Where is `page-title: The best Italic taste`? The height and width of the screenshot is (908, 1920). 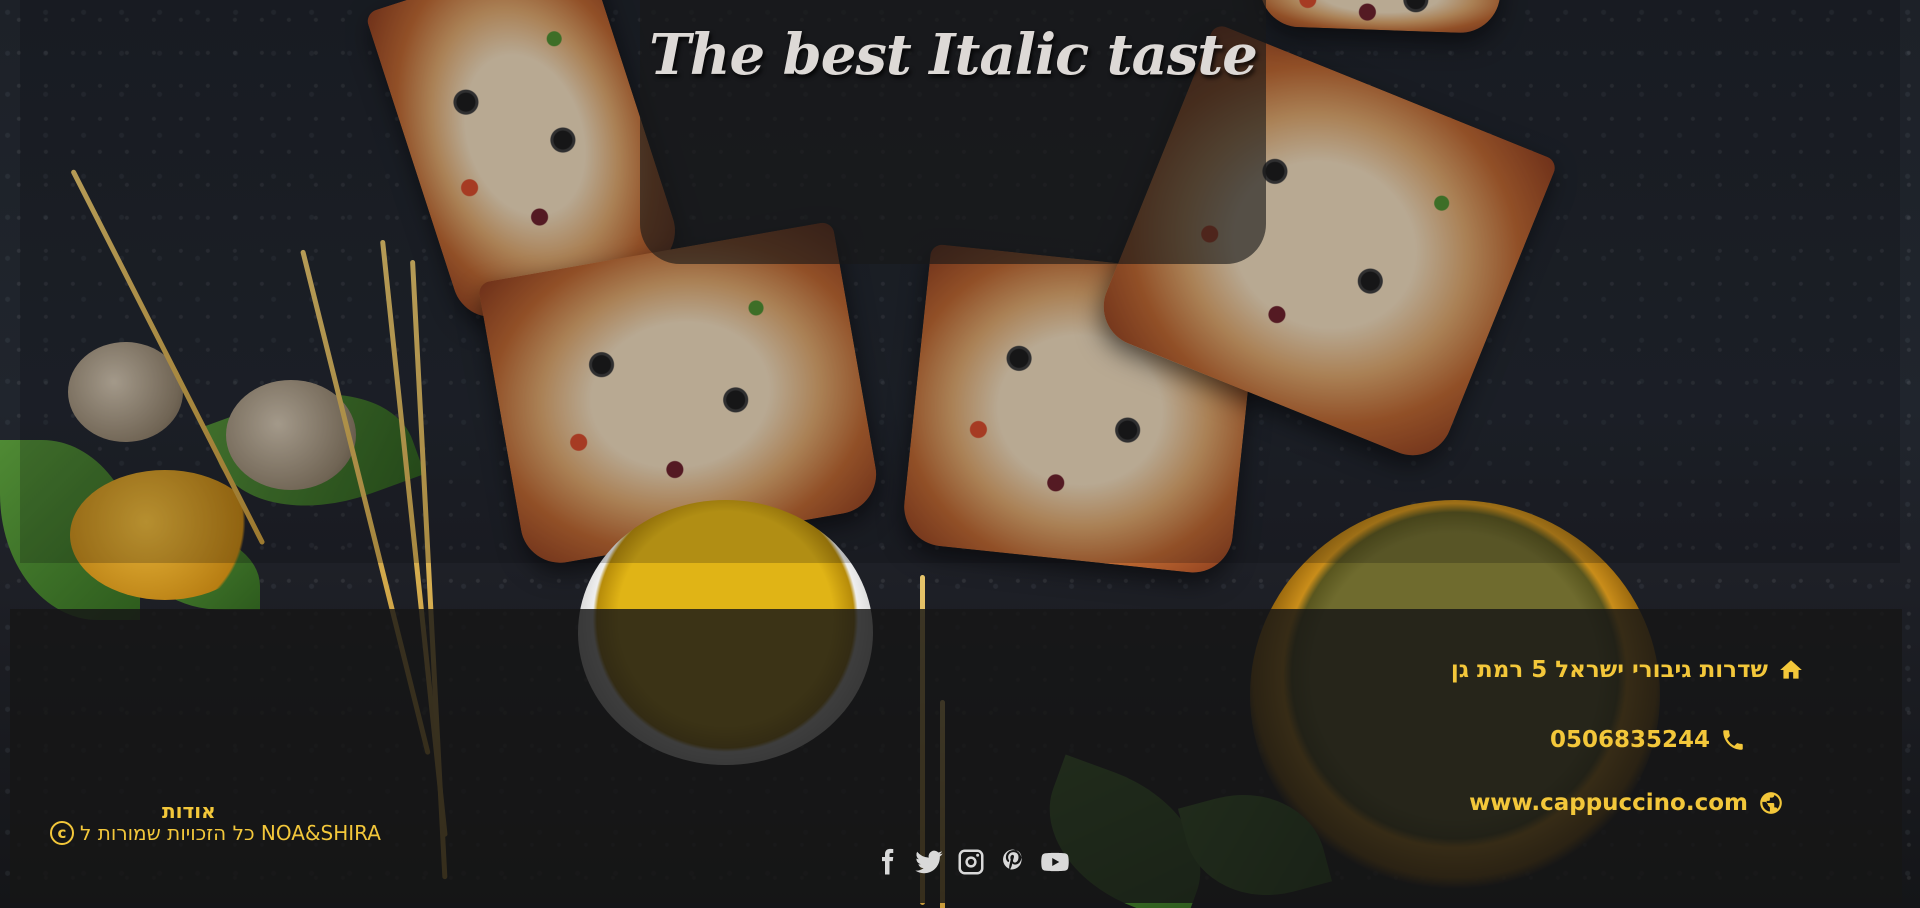
page-title: The best Italic taste is located at coordinates (953, 55).